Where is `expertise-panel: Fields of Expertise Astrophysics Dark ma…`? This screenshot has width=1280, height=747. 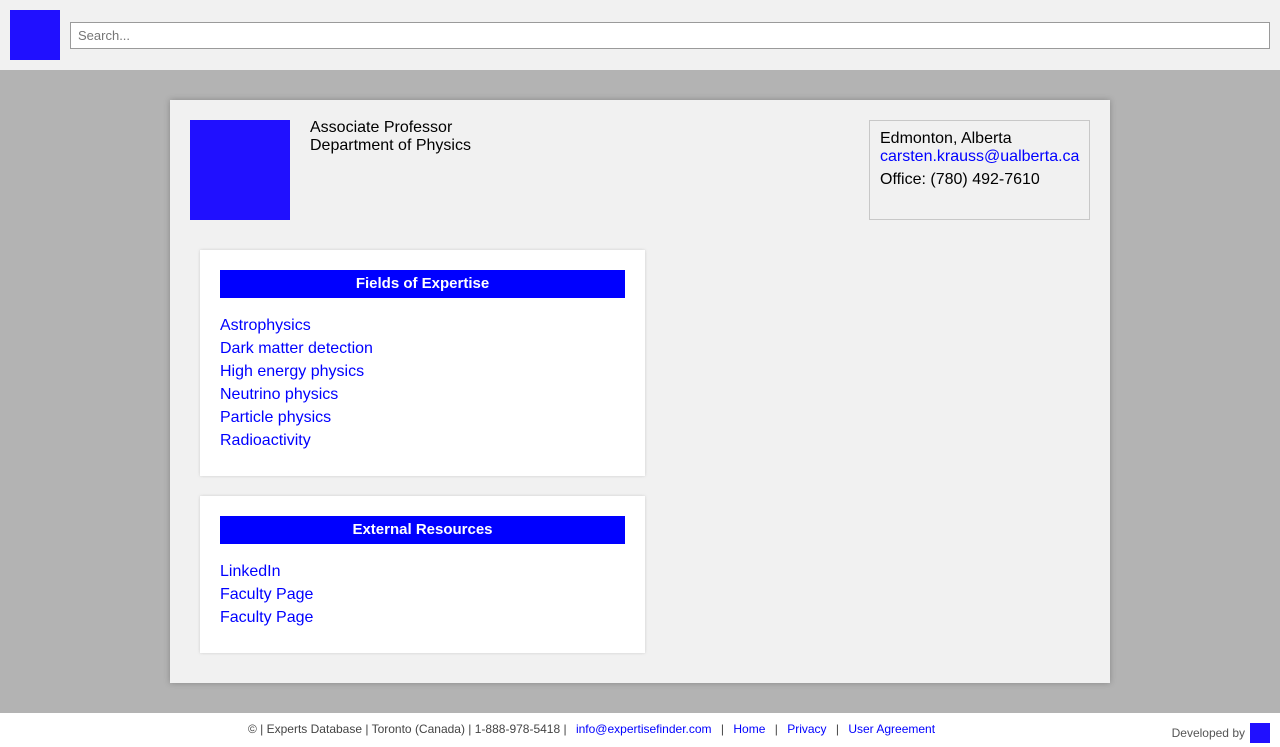 expertise-panel: Fields of Expertise Astrophysics Dark ma… is located at coordinates (422, 363).